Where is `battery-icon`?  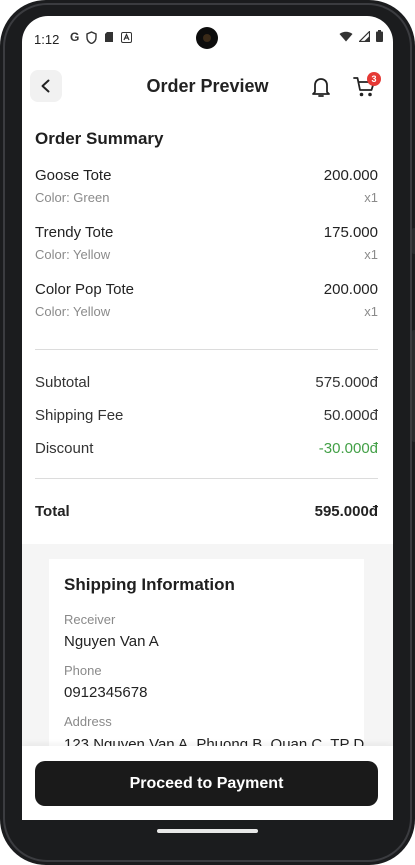
battery-icon is located at coordinates (379, 36).